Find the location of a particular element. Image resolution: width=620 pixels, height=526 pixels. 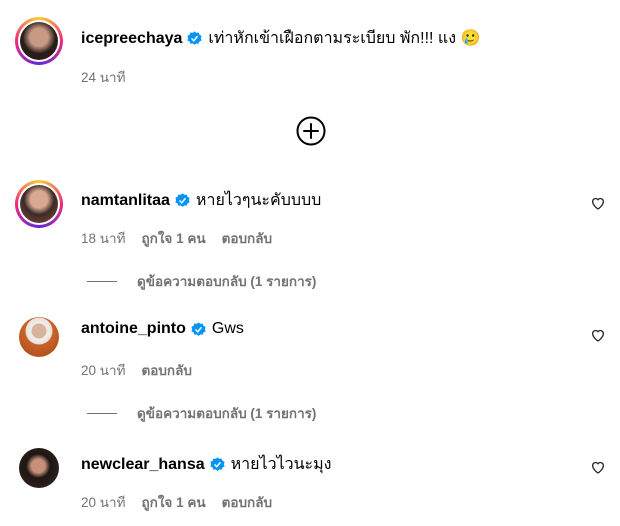

comment-text: หายไวไวนะมุง is located at coordinates (281, 464).